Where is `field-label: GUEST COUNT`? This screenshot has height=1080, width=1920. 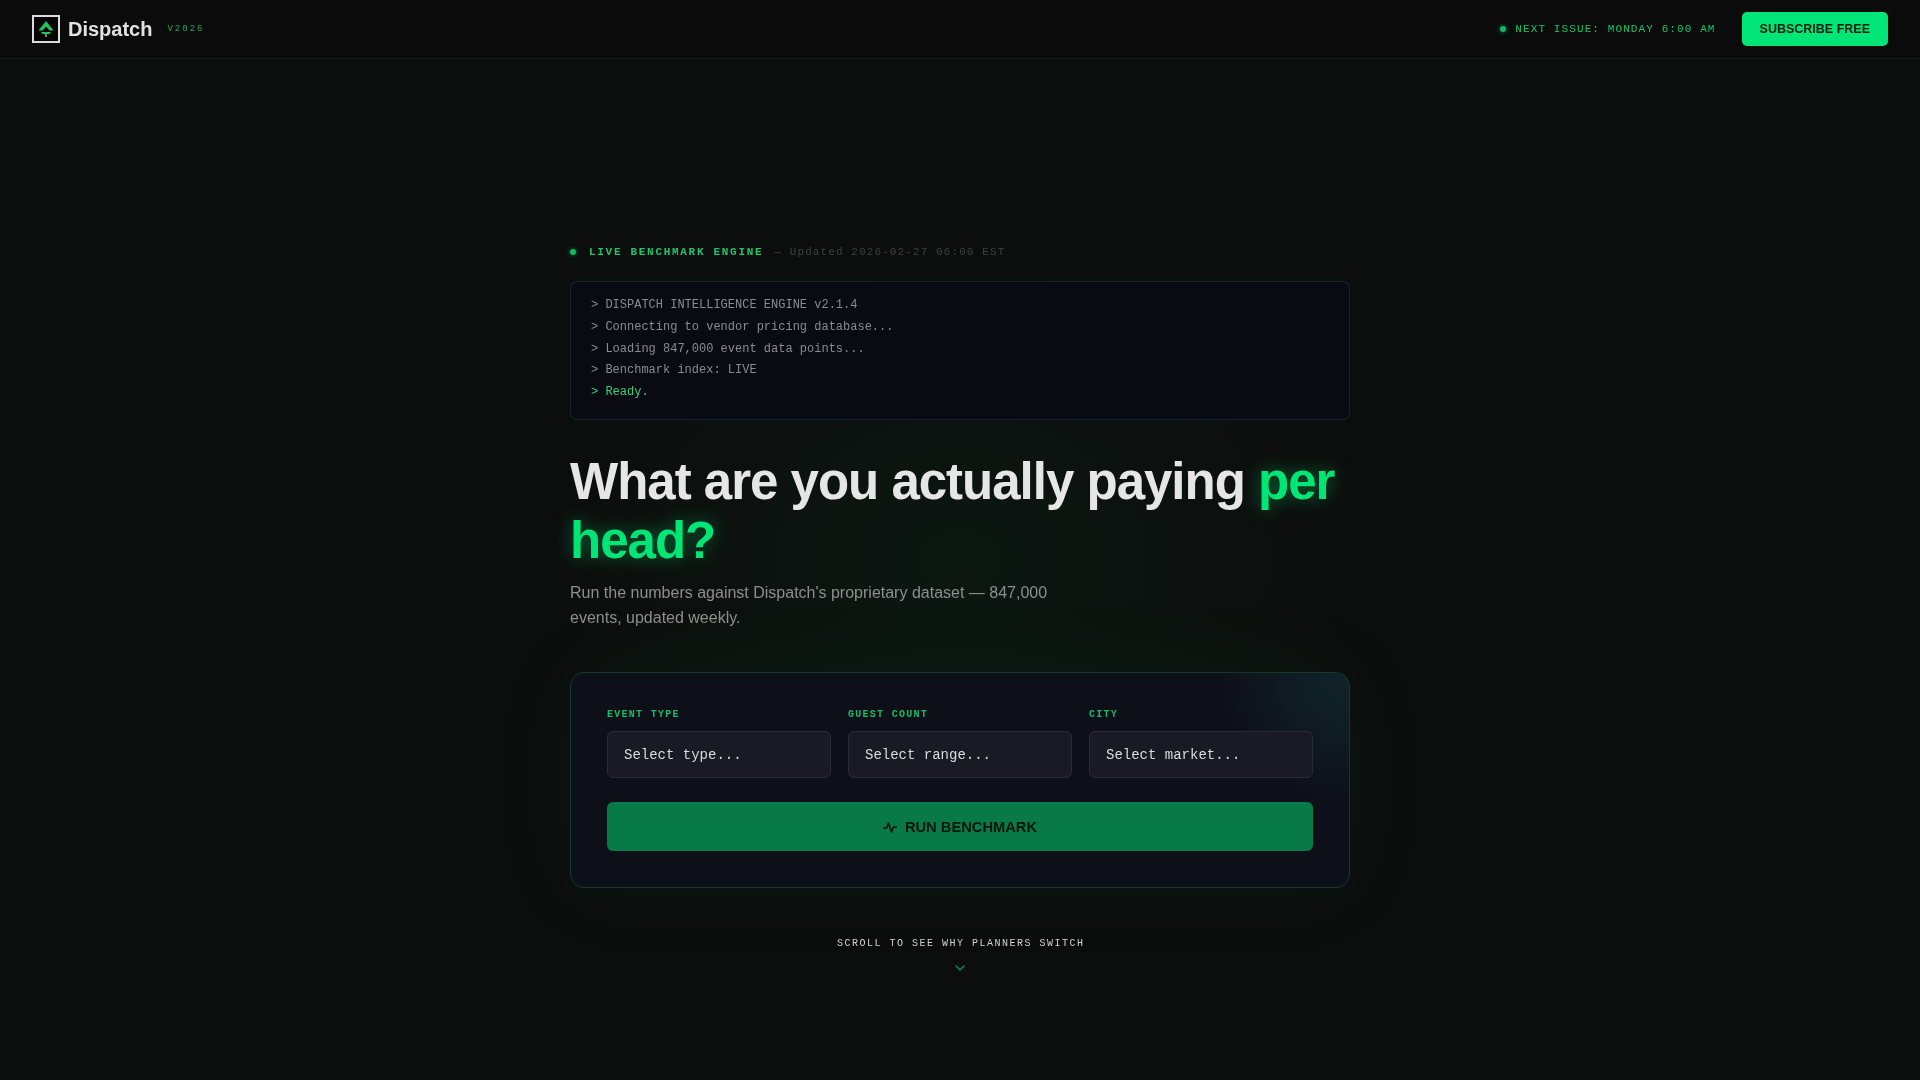
field-label: GUEST COUNT is located at coordinates (888, 715).